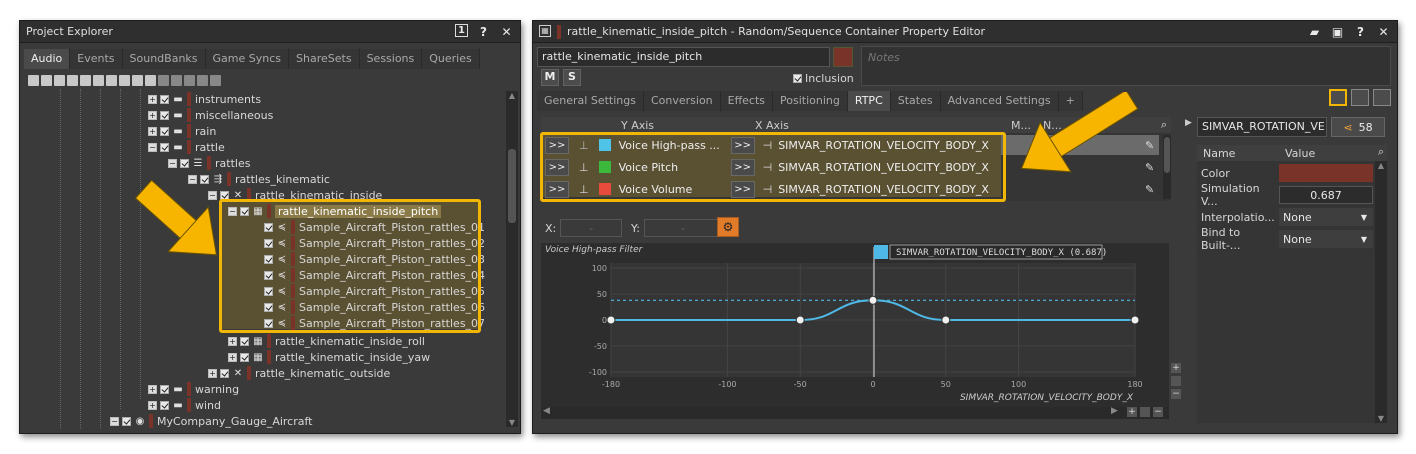 The width and height of the screenshot is (1416, 454). Describe the element at coordinates (1326, 217) in the screenshot. I see `interpolation-select: None ▼` at that location.